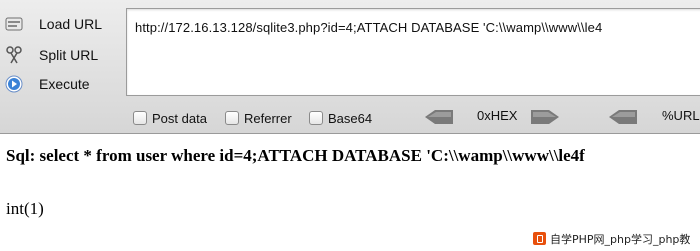 The width and height of the screenshot is (700, 251). Describe the element at coordinates (179, 118) in the screenshot. I see `post-data-label: Post data` at that location.